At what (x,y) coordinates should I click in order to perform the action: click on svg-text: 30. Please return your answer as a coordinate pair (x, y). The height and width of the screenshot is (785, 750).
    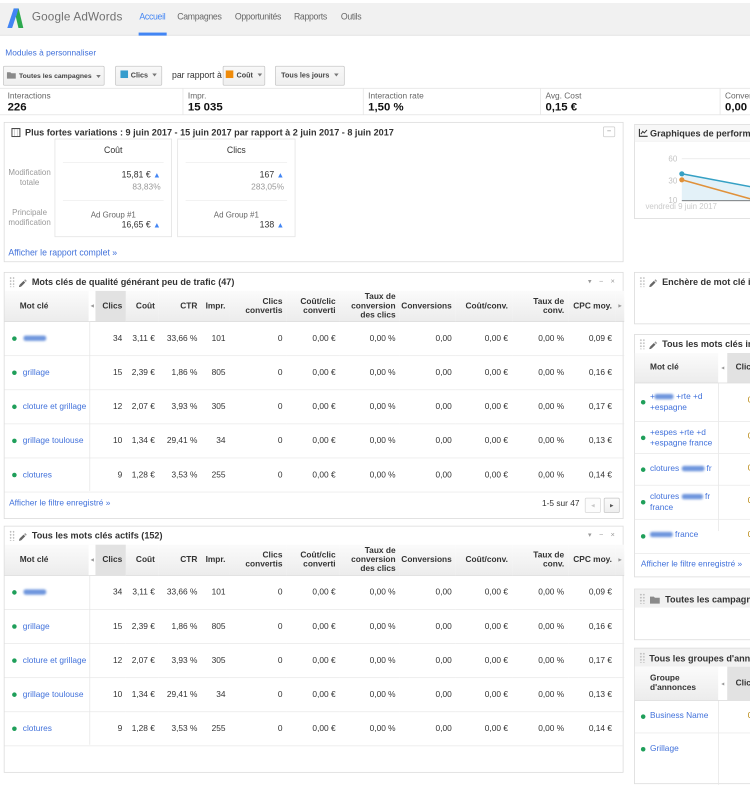
    Looking at the image, I should click on (672, 180).